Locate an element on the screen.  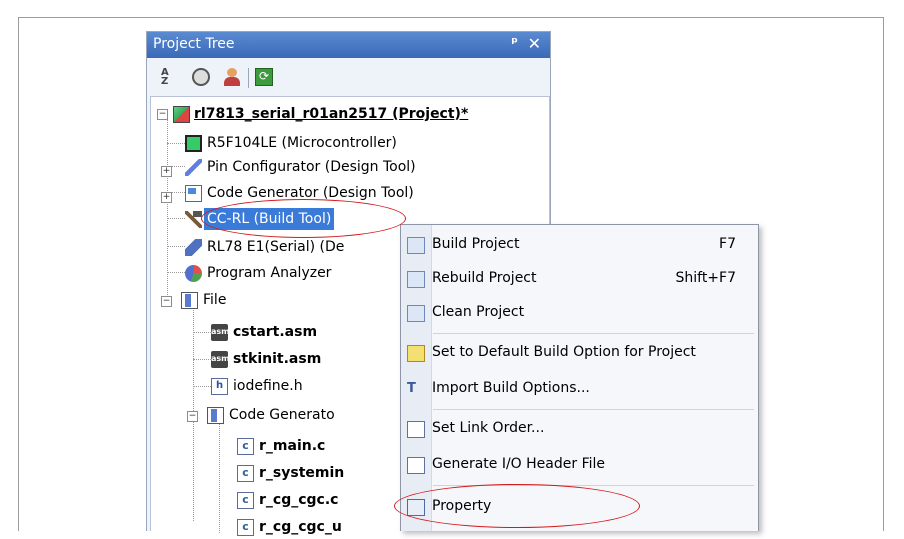
iodefine-label: iodefine.h is located at coordinates (268, 386).